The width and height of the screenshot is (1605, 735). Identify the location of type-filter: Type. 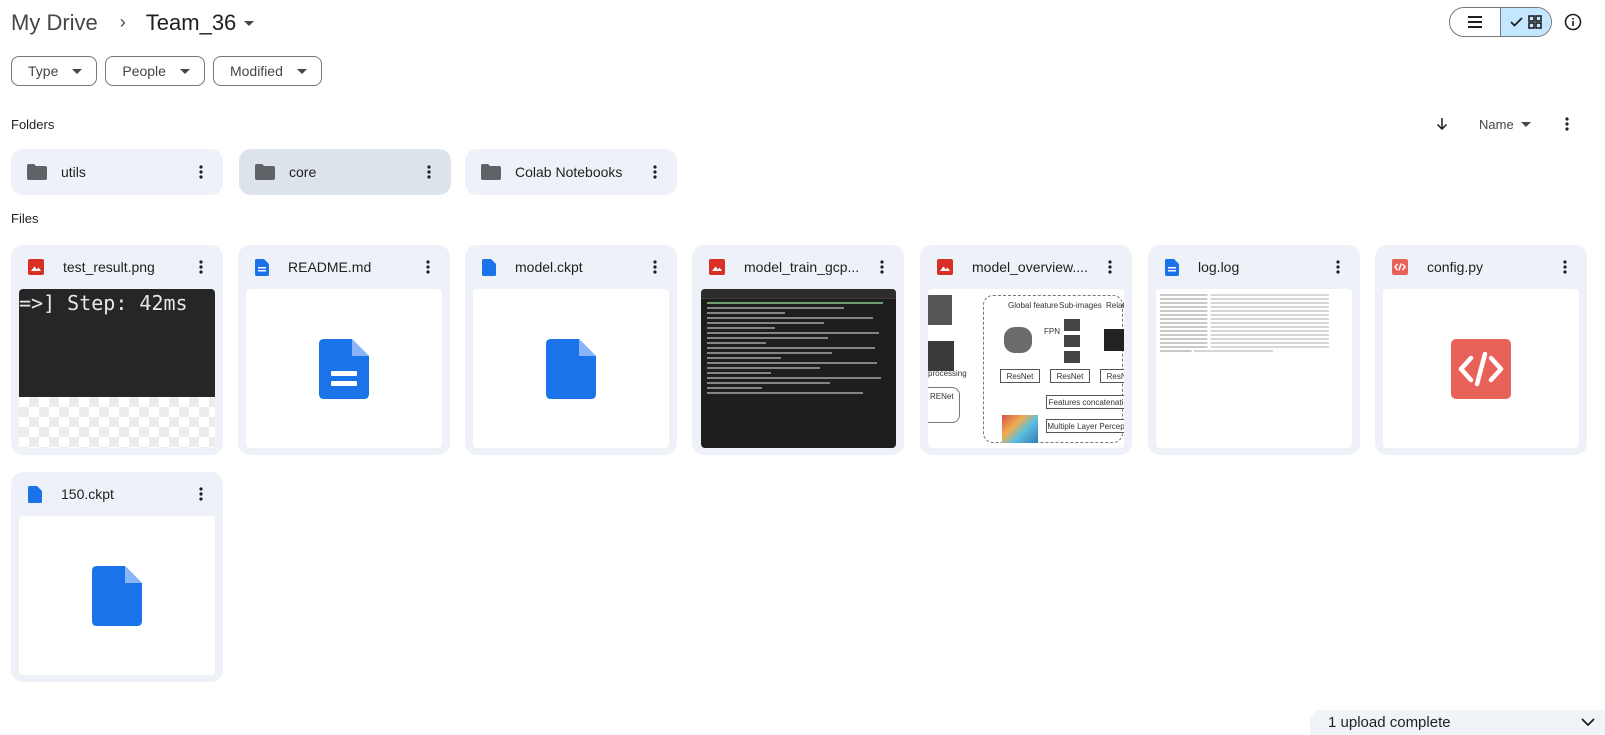
(54, 71).